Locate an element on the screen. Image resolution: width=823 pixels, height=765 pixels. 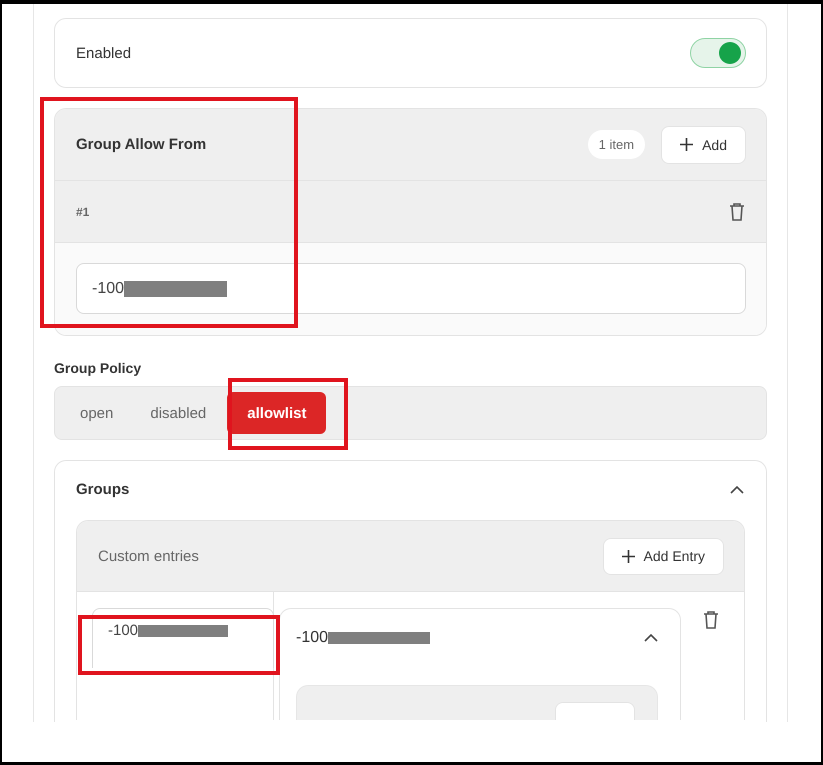
item-count: 1 item is located at coordinates (617, 144).